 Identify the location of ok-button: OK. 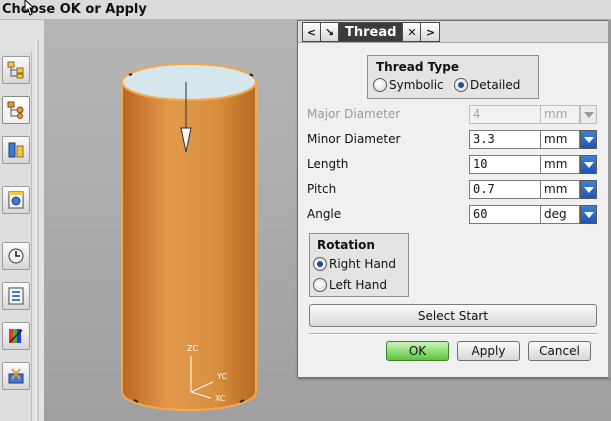
(417, 351).